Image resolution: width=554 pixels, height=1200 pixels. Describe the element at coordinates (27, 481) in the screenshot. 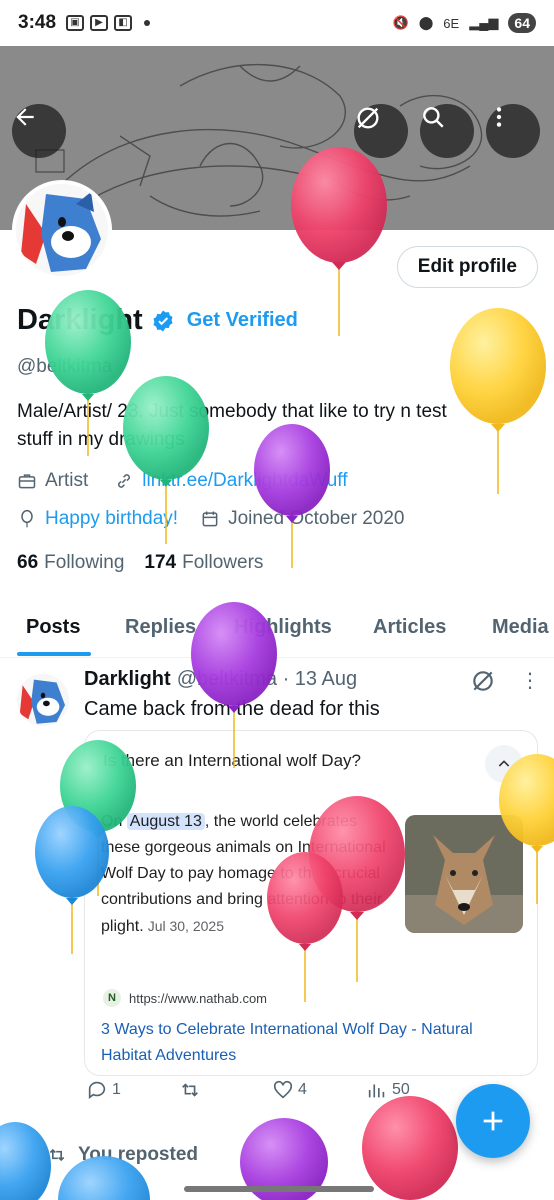

I see `briefcase-icon` at that location.